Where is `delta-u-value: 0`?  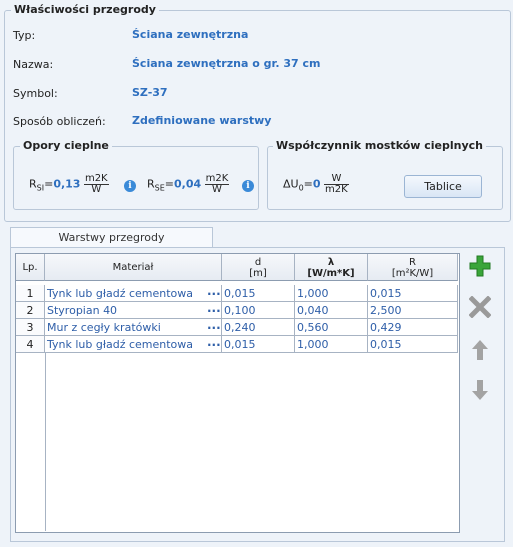
delta-u-value: 0 is located at coordinates (316, 184).